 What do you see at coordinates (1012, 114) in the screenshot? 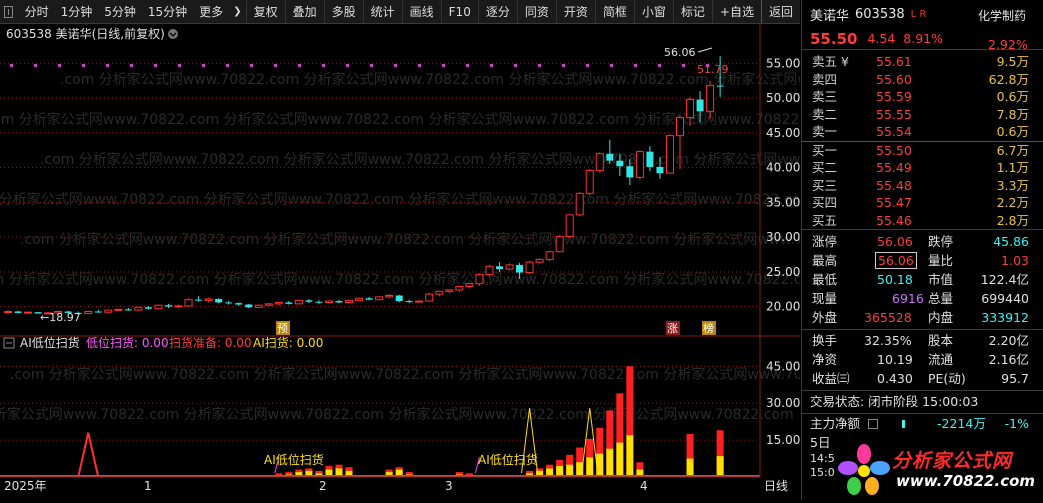
I see `ask-volume: 7.8万` at bounding box center [1012, 114].